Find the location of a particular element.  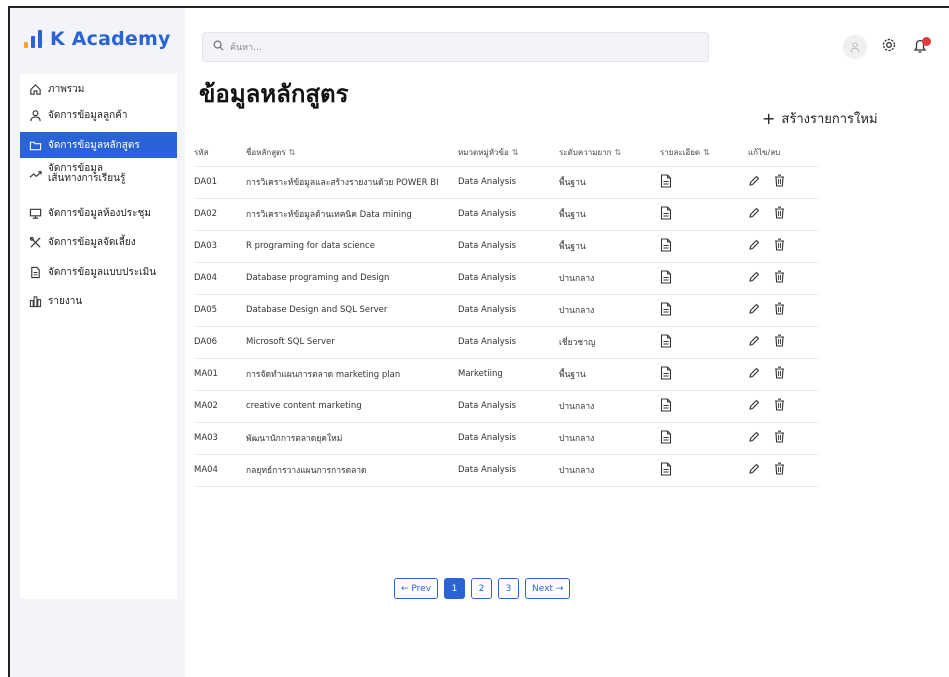

column-header-level: ระดับความยาก ⇅ is located at coordinates (609, 153).